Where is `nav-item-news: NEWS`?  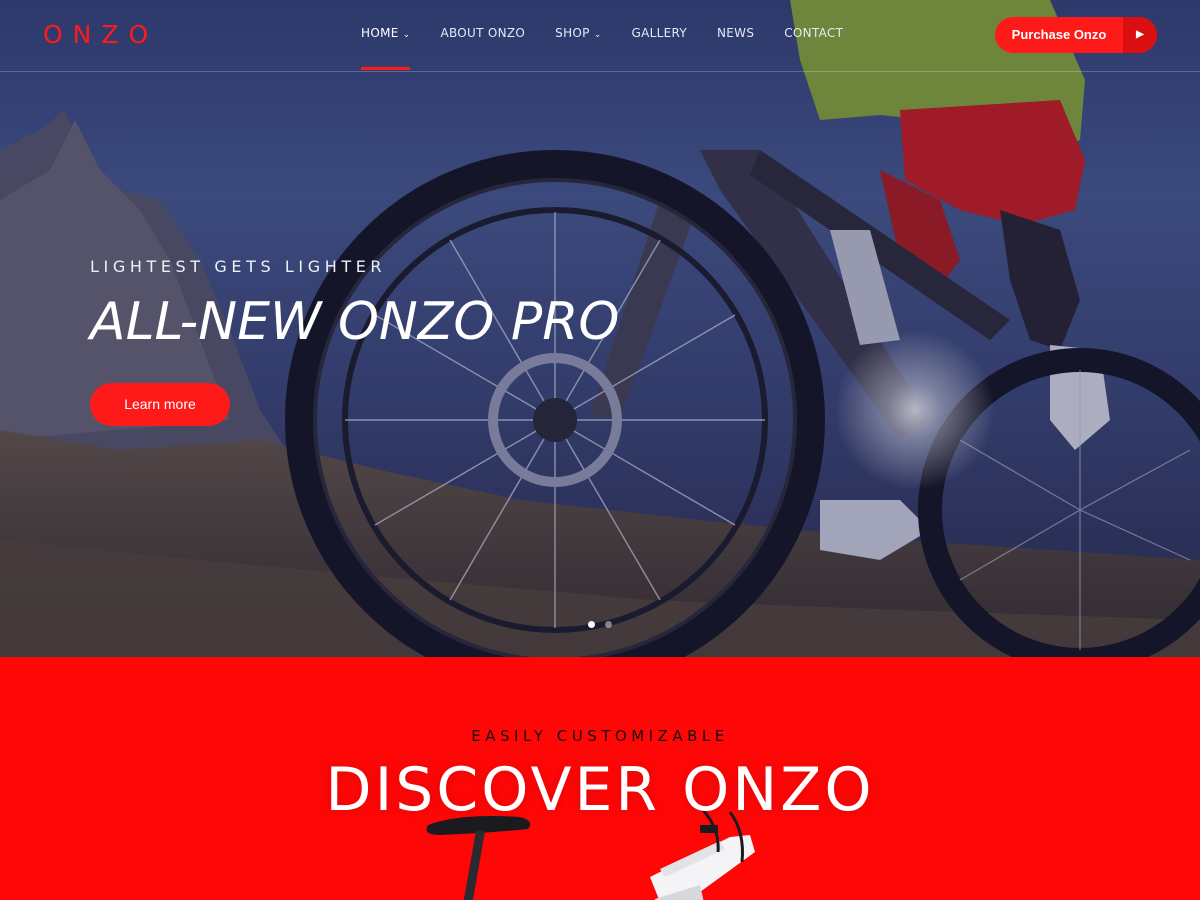
nav-item-news: NEWS is located at coordinates (735, 33).